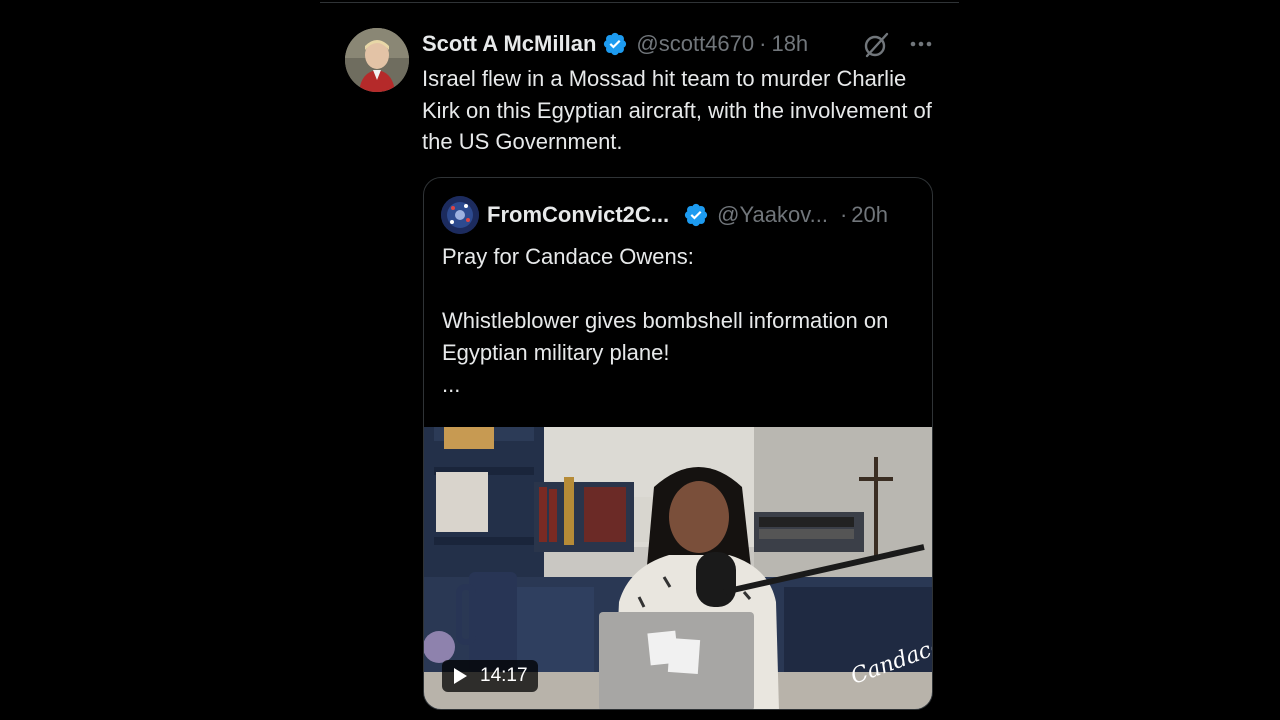  Describe the element at coordinates (504, 675) in the screenshot. I see `video-duration: 14:17` at that location.